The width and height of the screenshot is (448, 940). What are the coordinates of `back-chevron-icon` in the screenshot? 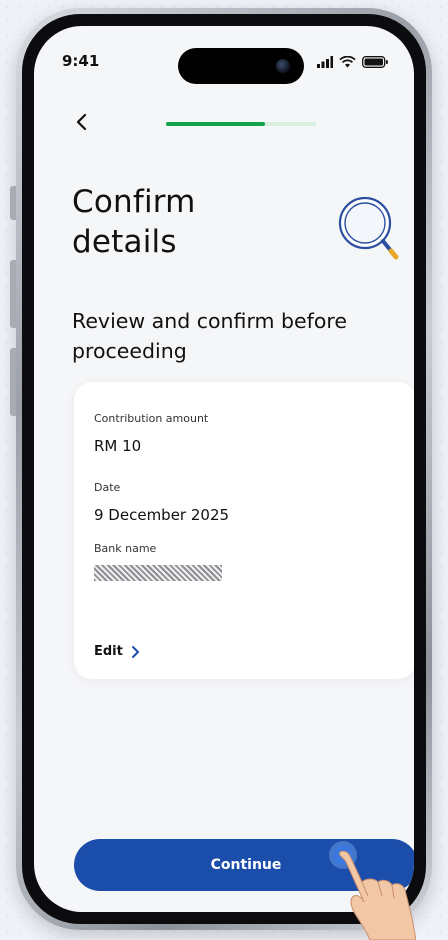 It's located at (81, 122).